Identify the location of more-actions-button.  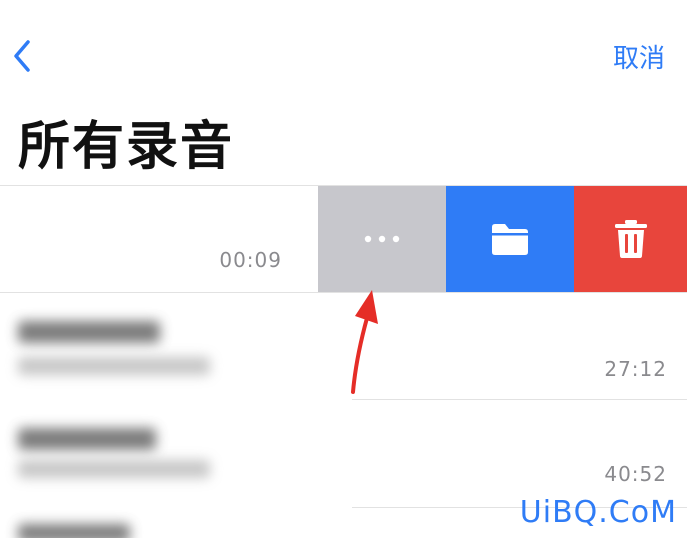
(382, 239).